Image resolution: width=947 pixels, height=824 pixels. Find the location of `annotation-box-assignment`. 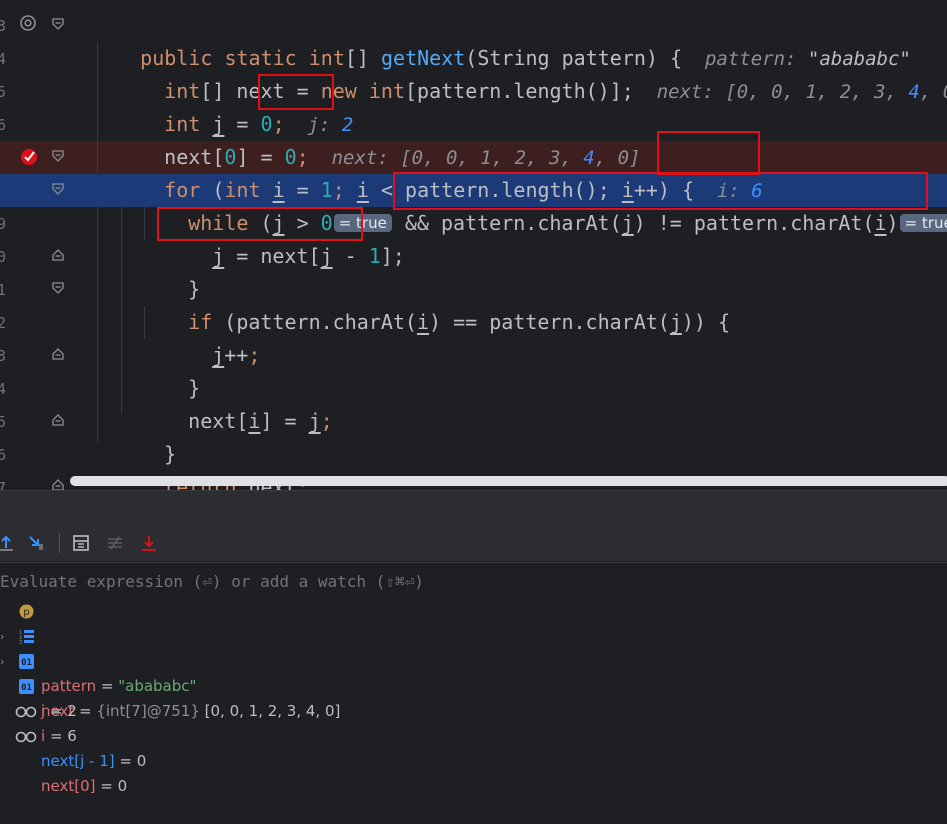

annotation-box-assignment is located at coordinates (260, 224).